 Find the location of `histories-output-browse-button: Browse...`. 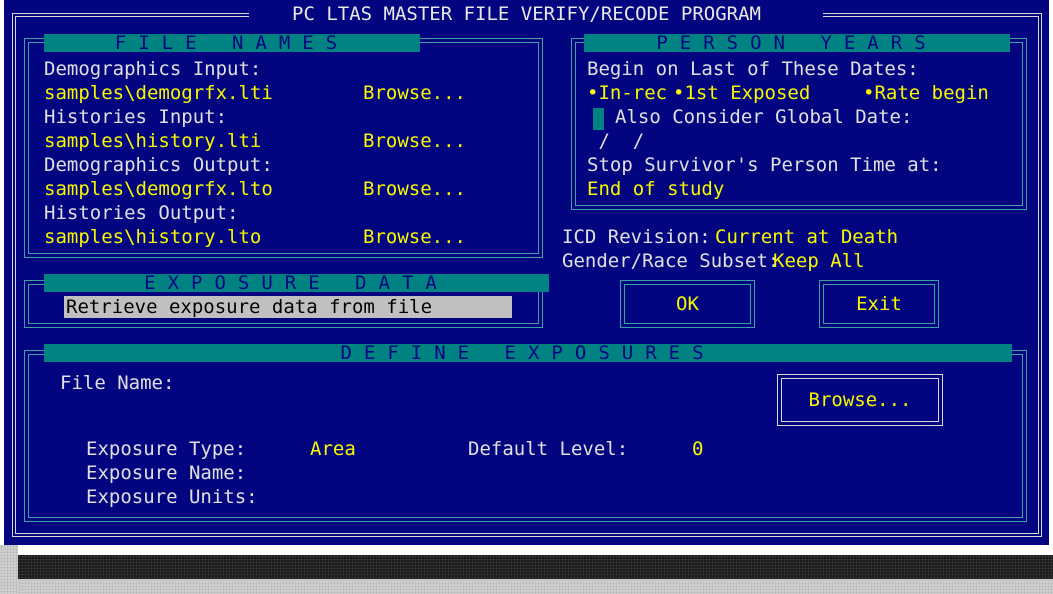

histories-output-browse-button: Browse... is located at coordinates (414, 237).